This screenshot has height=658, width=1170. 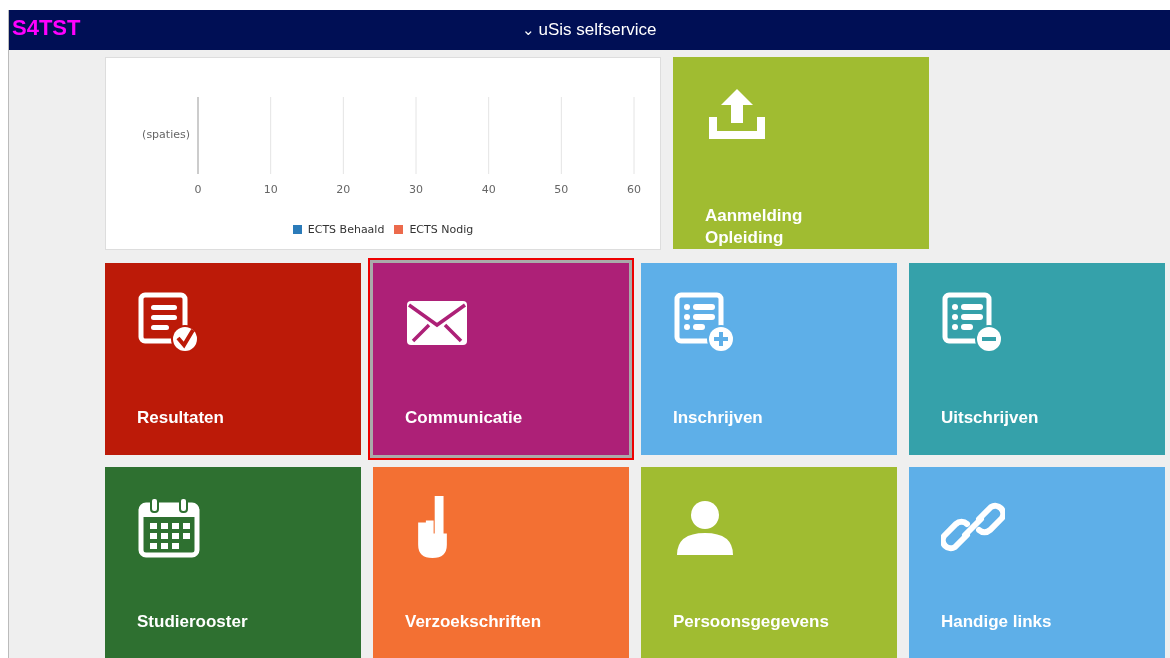 I want to click on environment-label: S4TST, so click(x=46, y=28).